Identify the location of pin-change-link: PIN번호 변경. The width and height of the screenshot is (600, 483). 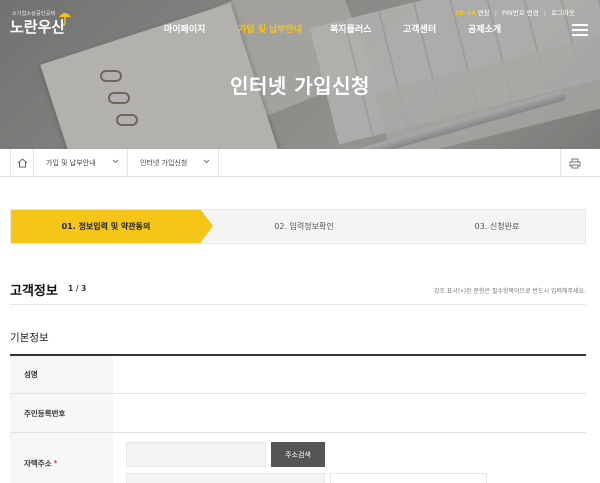
(520, 13).